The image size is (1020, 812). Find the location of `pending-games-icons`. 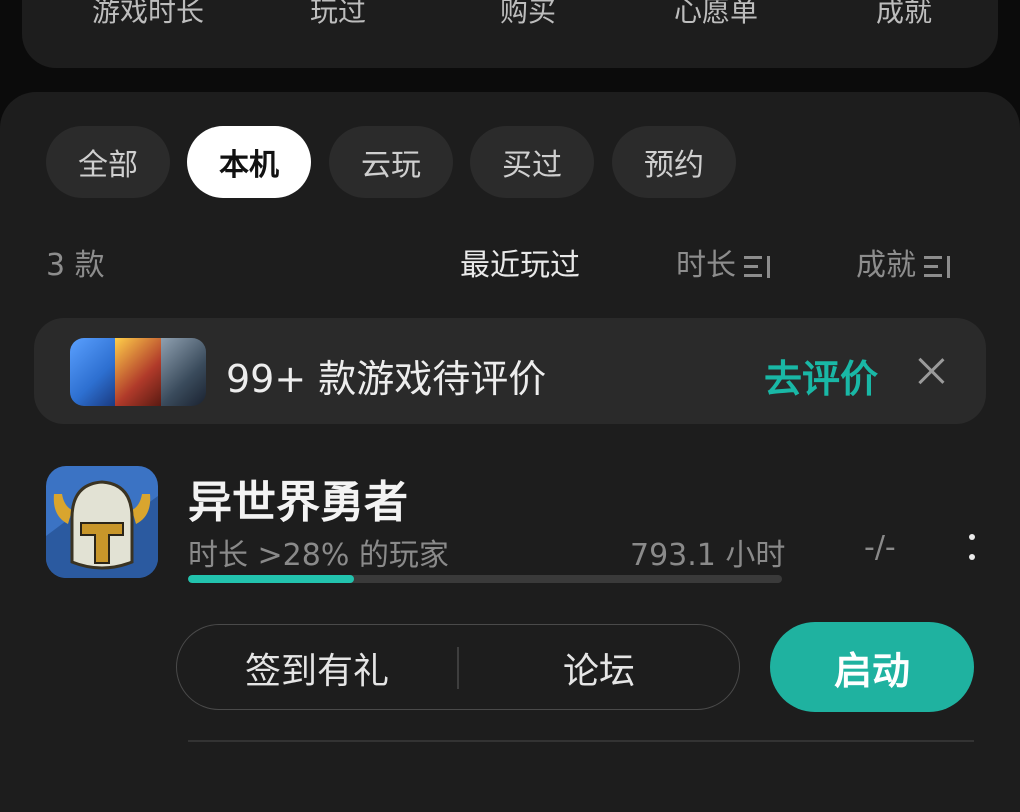

pending-games-icons is located at coordinates (138, 372).